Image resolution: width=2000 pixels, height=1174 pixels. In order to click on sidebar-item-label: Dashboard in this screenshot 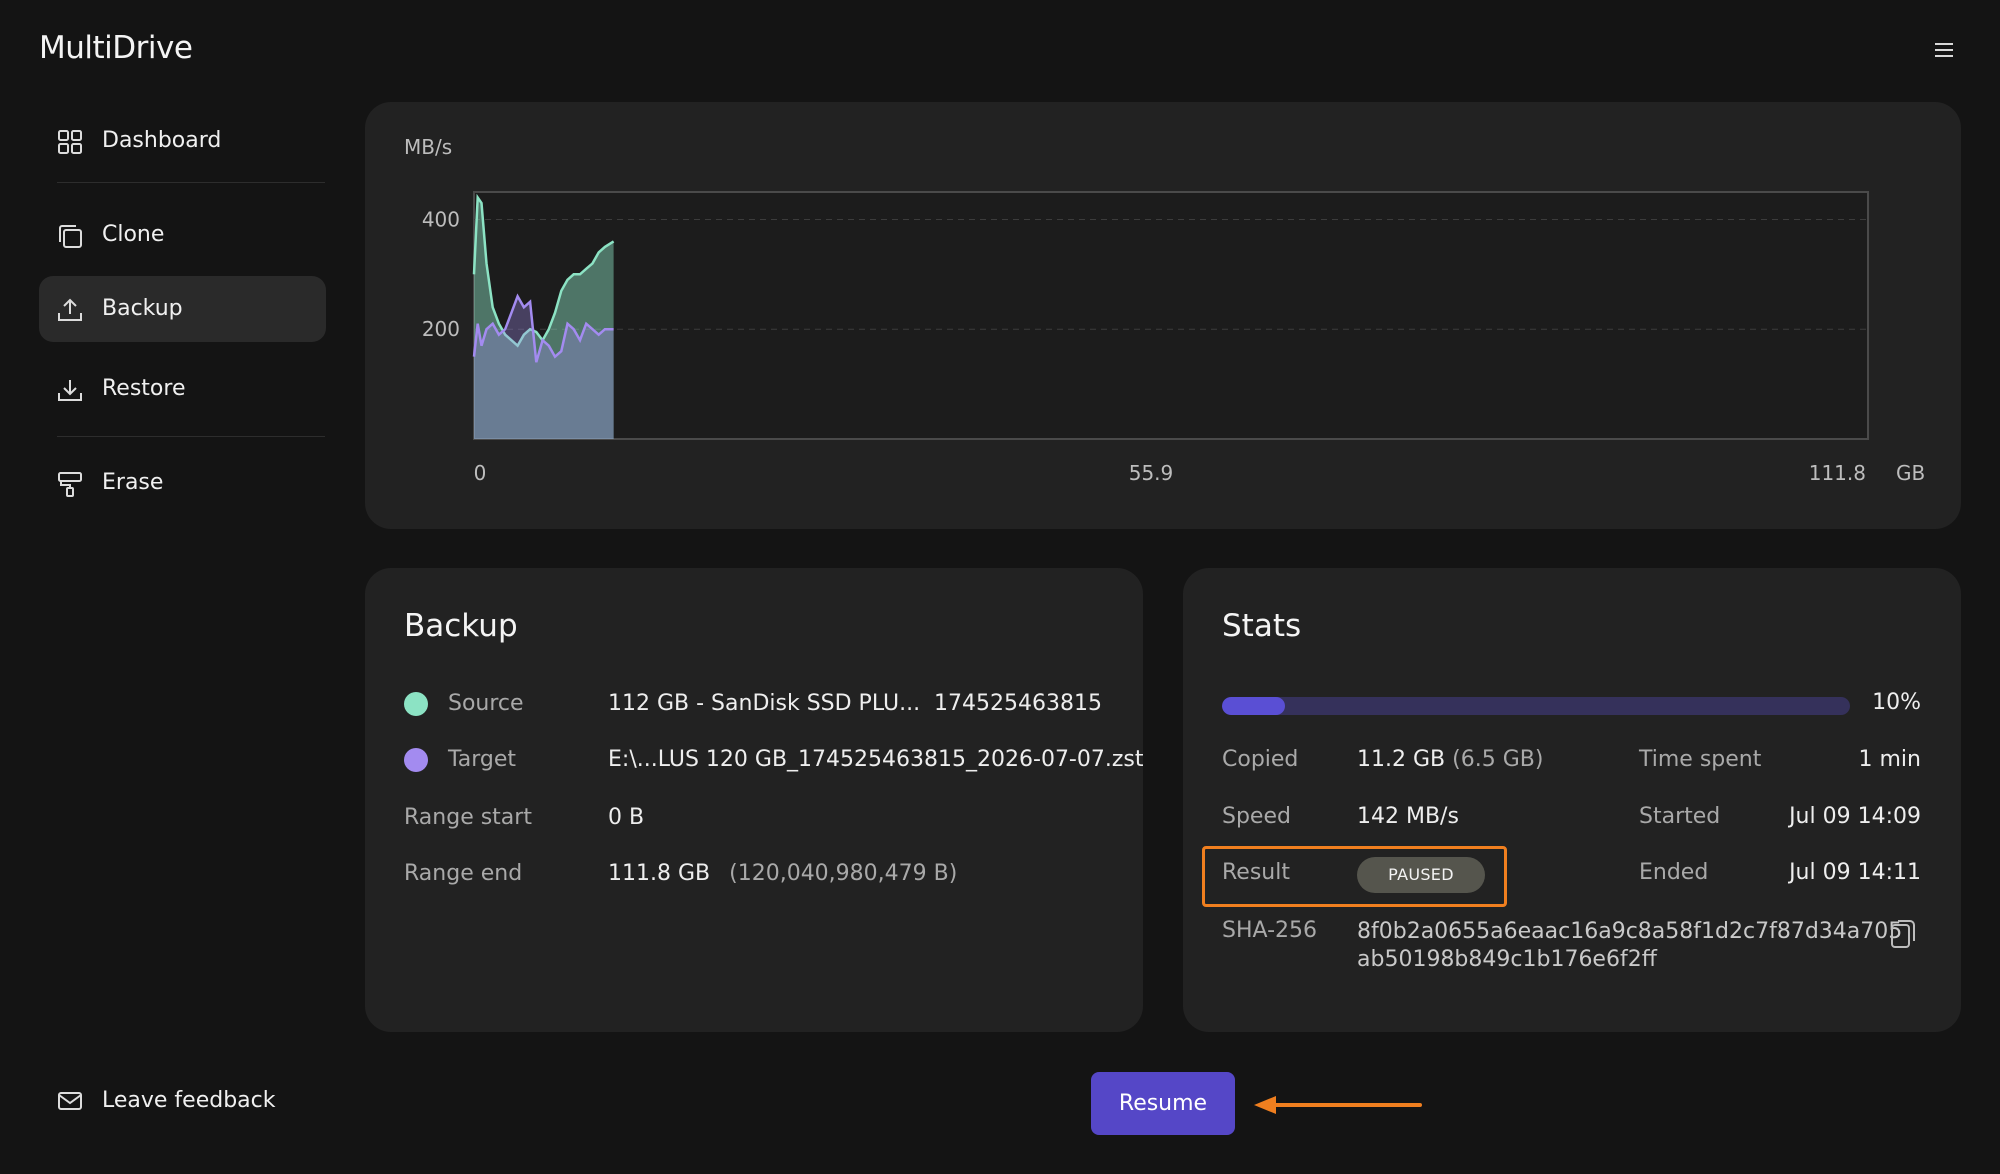, I will do `click(162, 140)`.